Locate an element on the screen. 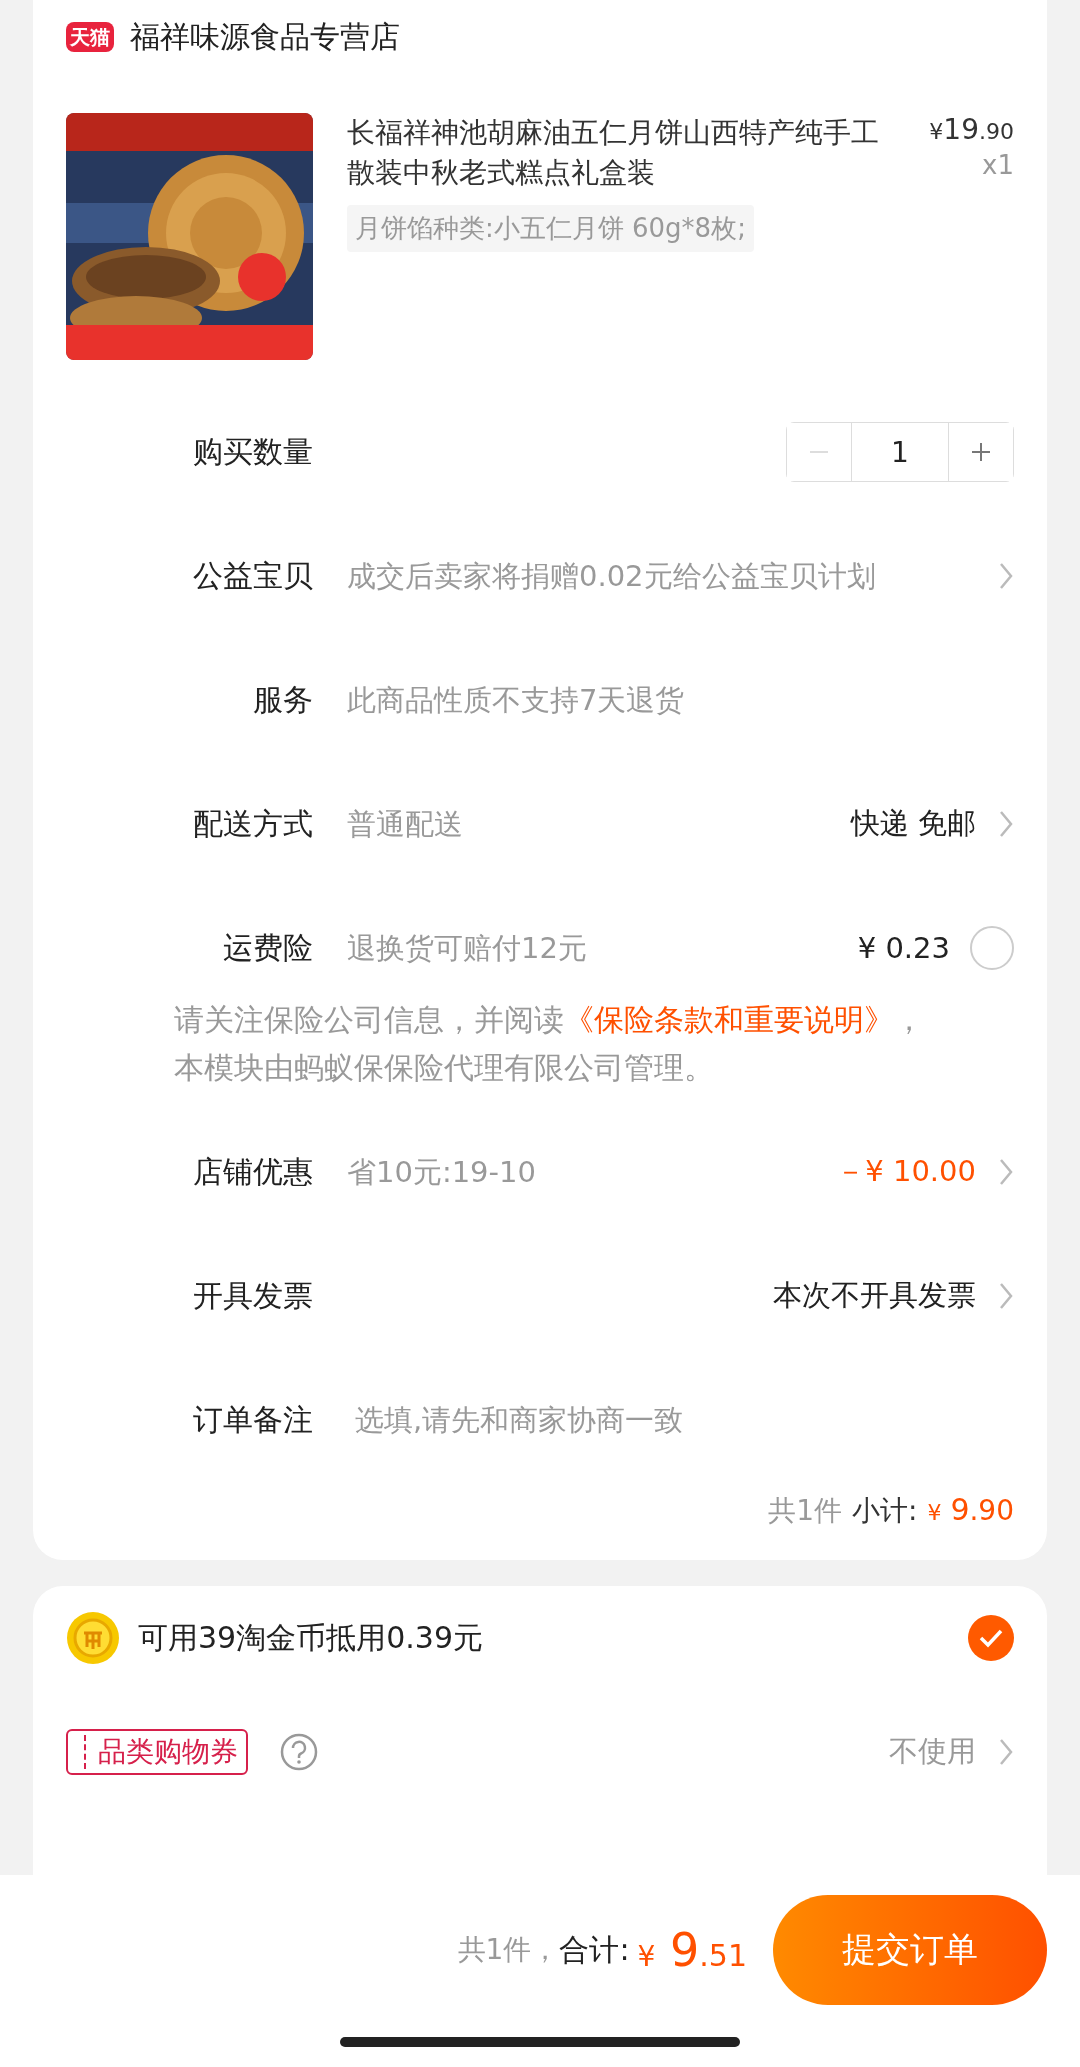 This screenshot has width=1080, height=2067. coin-icon is located at coordinates (93, 1638).